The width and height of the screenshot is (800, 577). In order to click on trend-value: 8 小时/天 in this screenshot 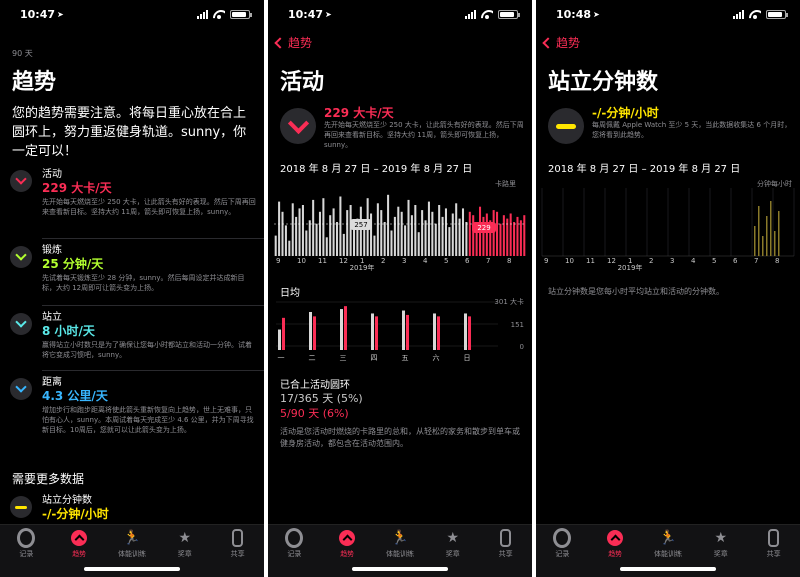, I will do `click(68, 331)`.